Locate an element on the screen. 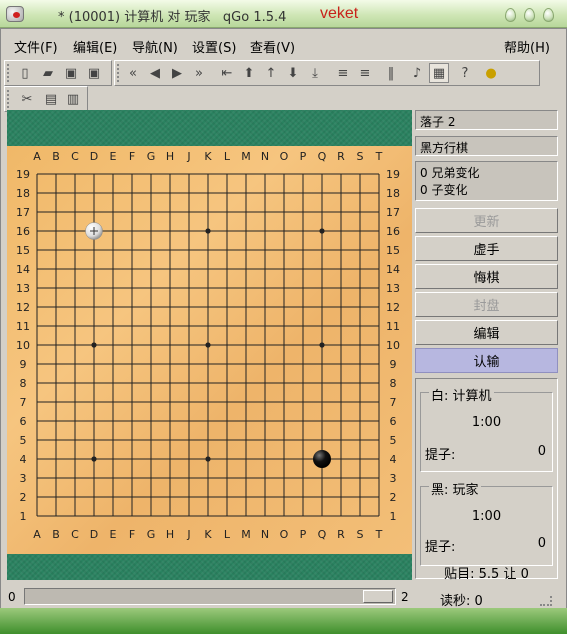  cut-icon: ✂ is located at coordinates (27, 99).